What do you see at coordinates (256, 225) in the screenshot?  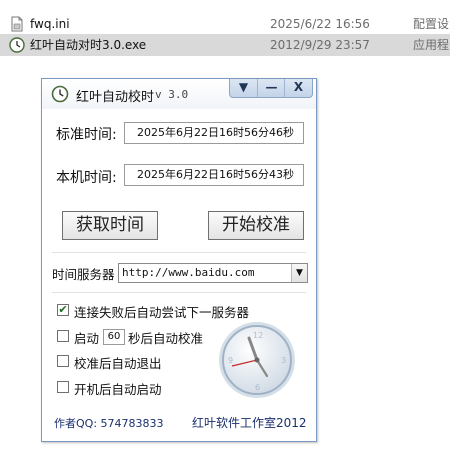 I see `start-sync-button: 开始校准` at bounding box center [256, 225].